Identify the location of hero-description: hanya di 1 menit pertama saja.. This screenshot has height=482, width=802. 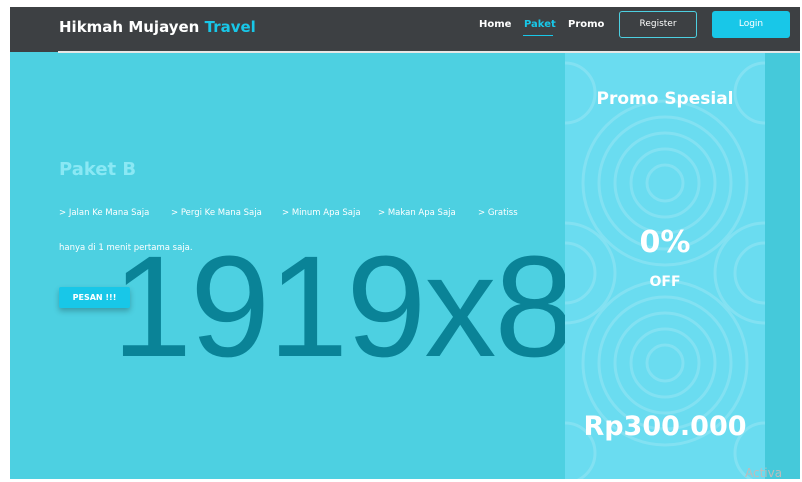
(126, 248).